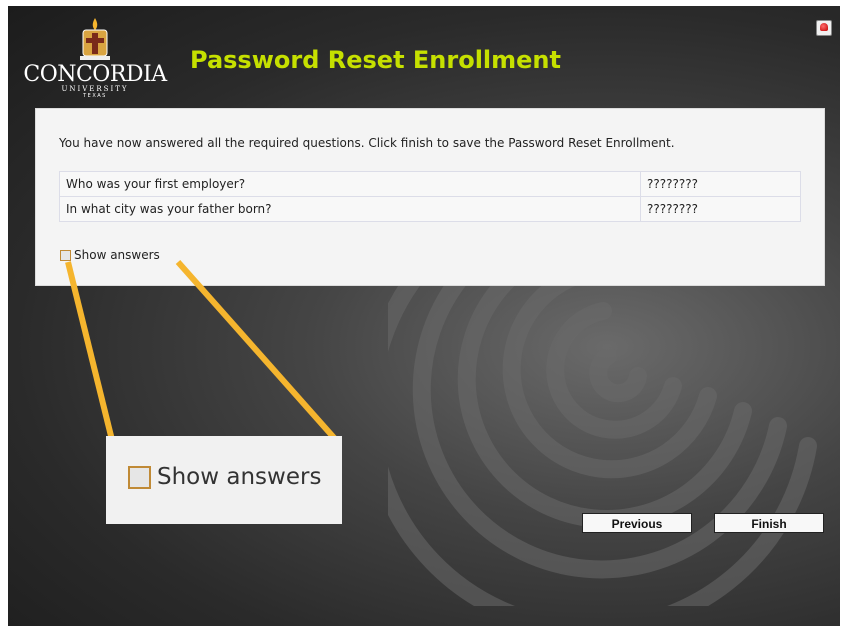 Image resolution: width=850 pixels, height=629 pixels. What do you see at coordinates (769, 523) in the screenshot?
I see `finish-button: Finish` at bounding box center [769, 523].